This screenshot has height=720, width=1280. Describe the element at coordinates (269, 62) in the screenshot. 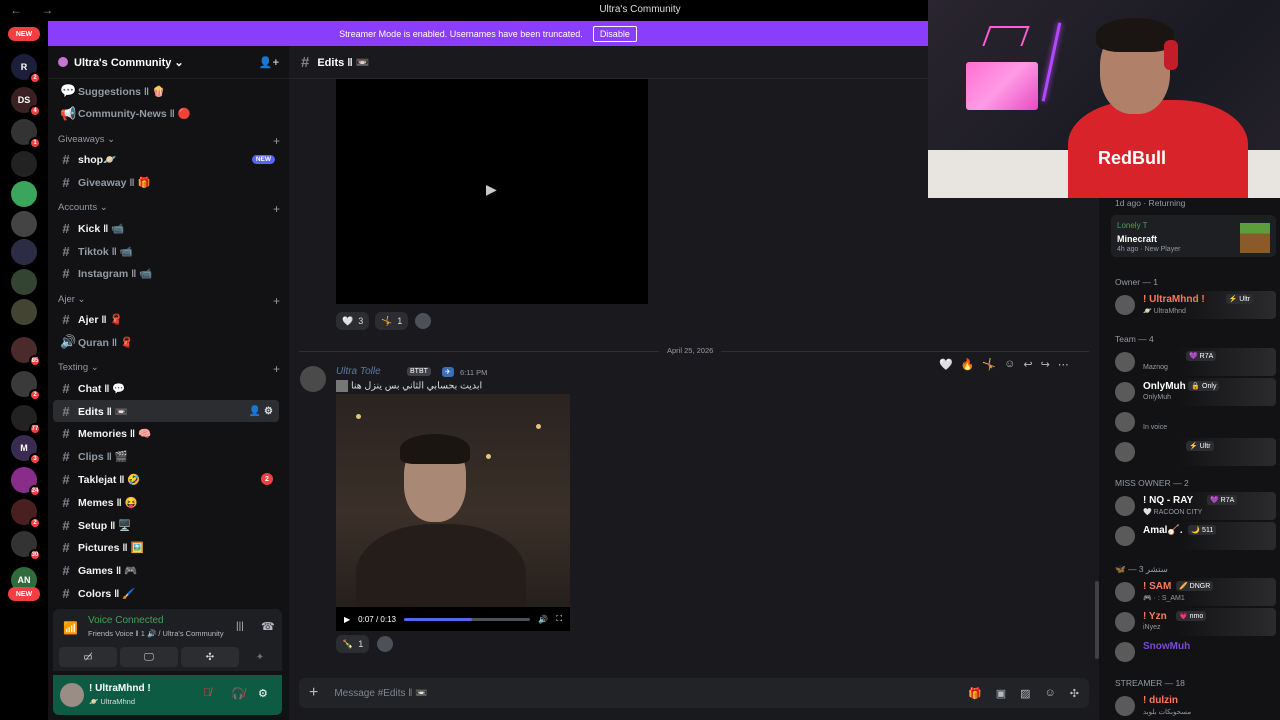

I see `invite-icon: 👤+` at that location.